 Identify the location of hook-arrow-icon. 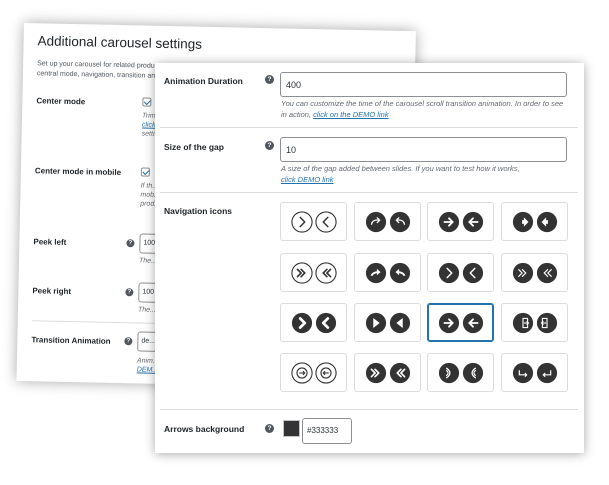
(387, 272).